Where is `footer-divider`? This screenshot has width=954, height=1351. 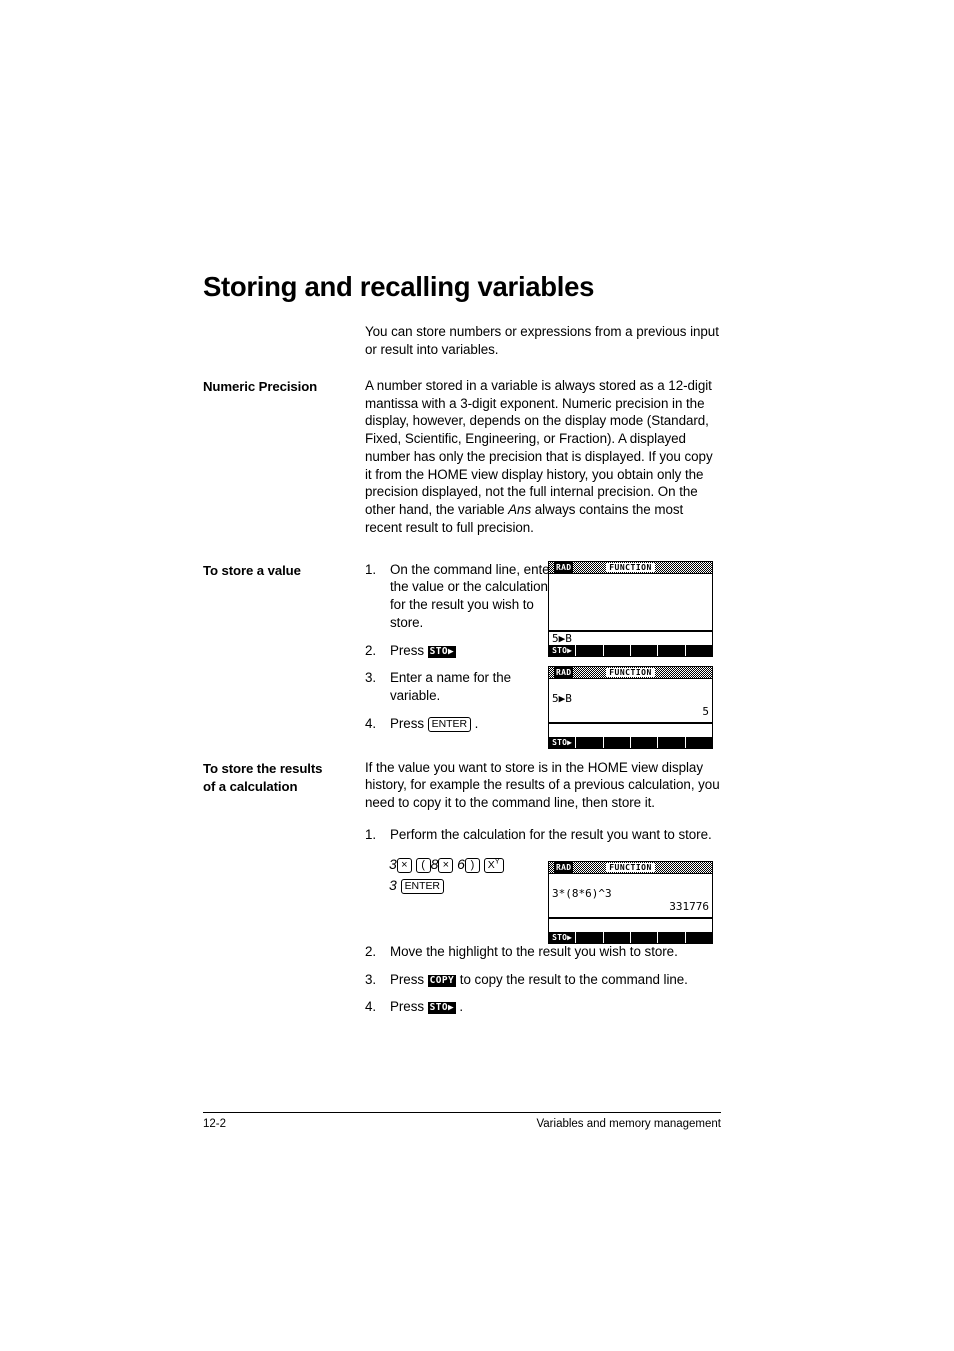 footer-divider is located at coordinates (462, 1112).